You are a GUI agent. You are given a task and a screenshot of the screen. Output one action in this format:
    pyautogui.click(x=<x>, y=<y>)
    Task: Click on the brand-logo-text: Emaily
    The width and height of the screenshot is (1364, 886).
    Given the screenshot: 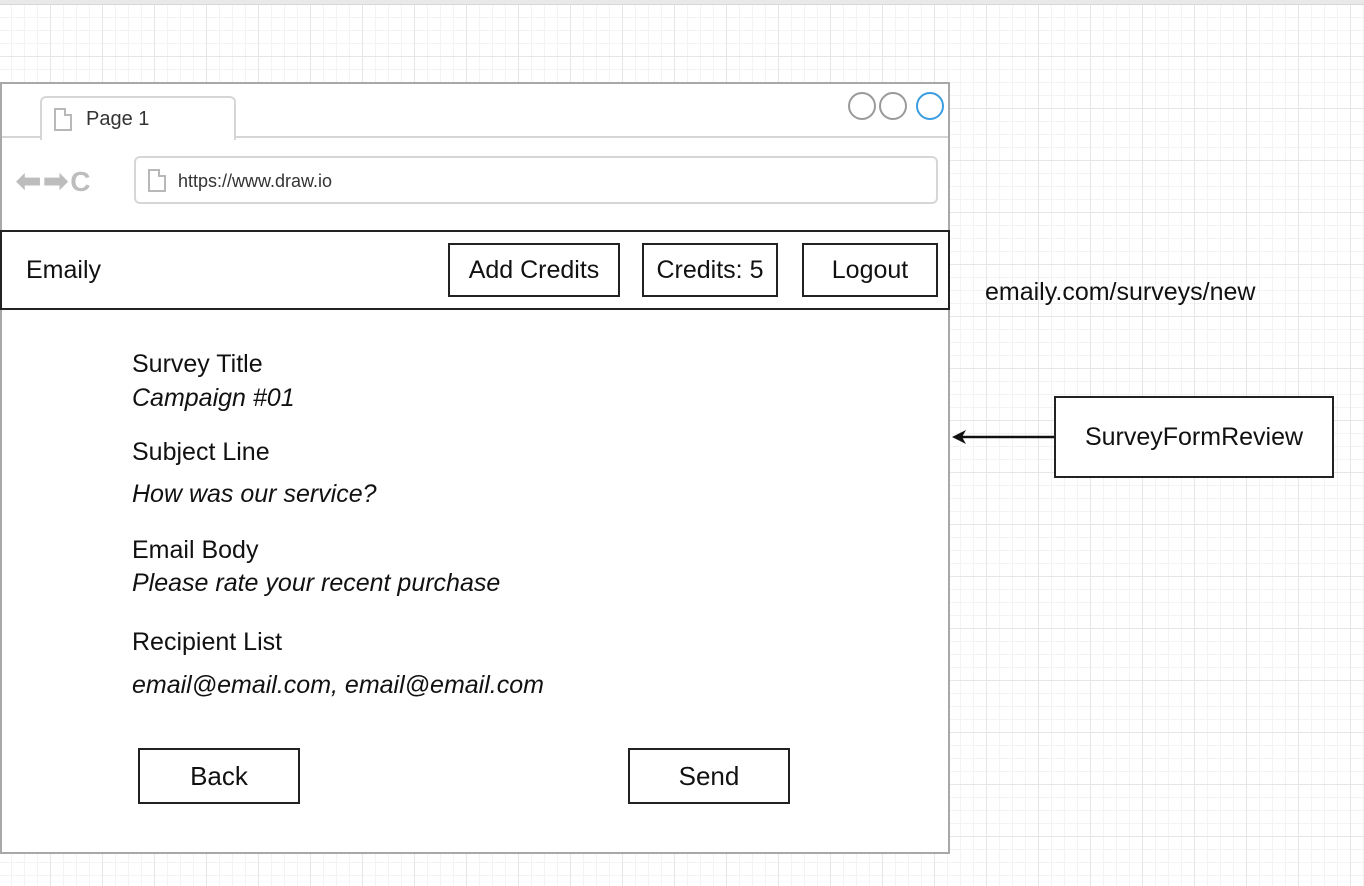 What is the action you would take?
    pyautogui.click(x=63, y=270)
    